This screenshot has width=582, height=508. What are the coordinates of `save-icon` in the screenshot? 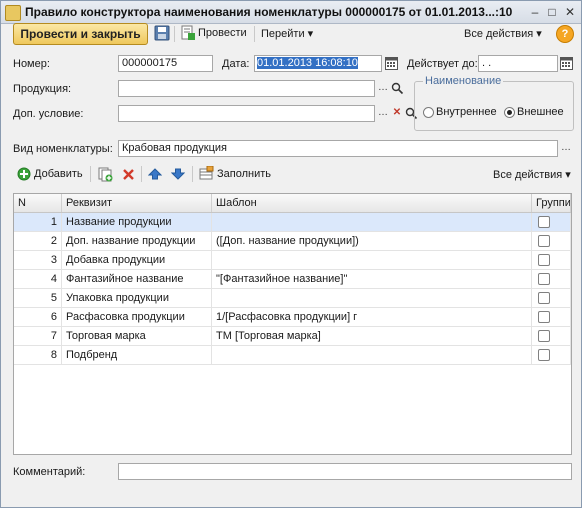 It's located at (162, 33).